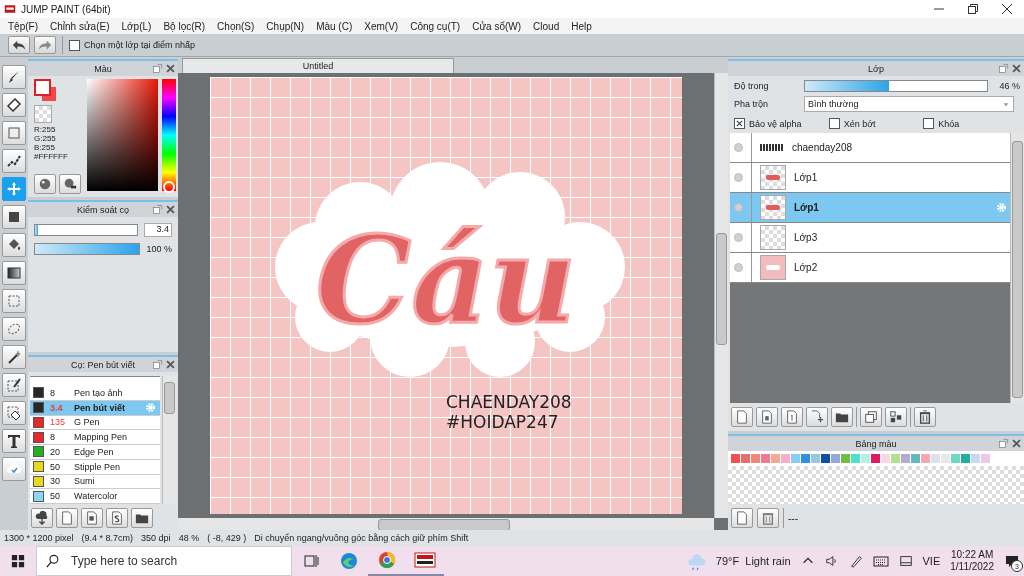  I want to click on menu-item: Lớp(L), so click(136, 26).